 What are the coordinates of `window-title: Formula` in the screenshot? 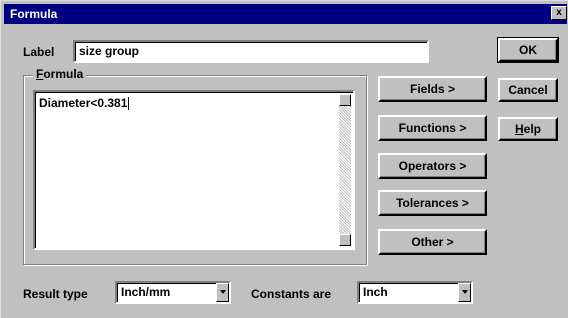 It's located at (34, 14).